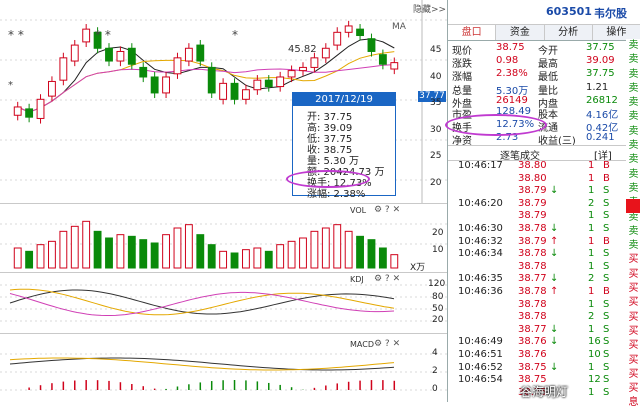 This screenshot has height=411, width=640. Describe the element at coordinates (496, 125) in the screenshot. I see `turnover-quote-highlight` at that location.